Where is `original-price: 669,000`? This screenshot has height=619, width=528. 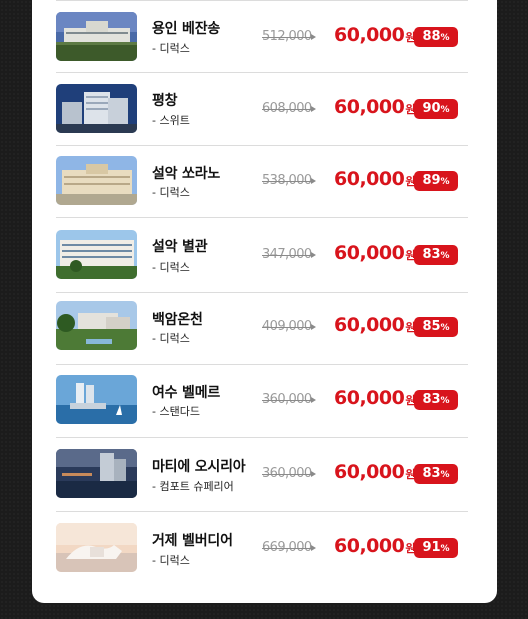 original-price: 669,000 is located at coordinates (289, 547).